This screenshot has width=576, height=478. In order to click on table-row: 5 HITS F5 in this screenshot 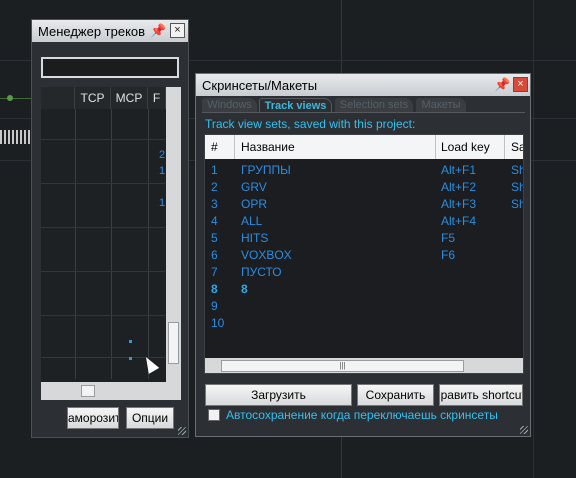, I will do `click(364, 238)`.